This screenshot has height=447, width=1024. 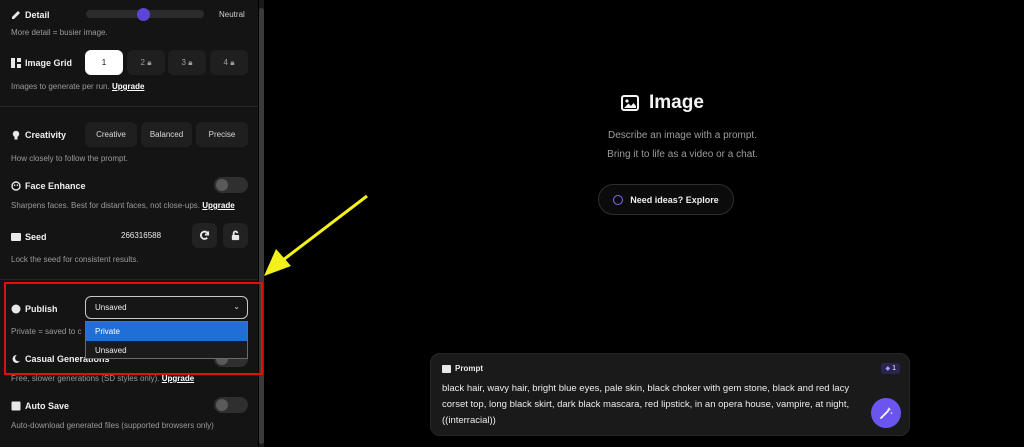 I want to click on wand-icon, so click(x=886, y=413).